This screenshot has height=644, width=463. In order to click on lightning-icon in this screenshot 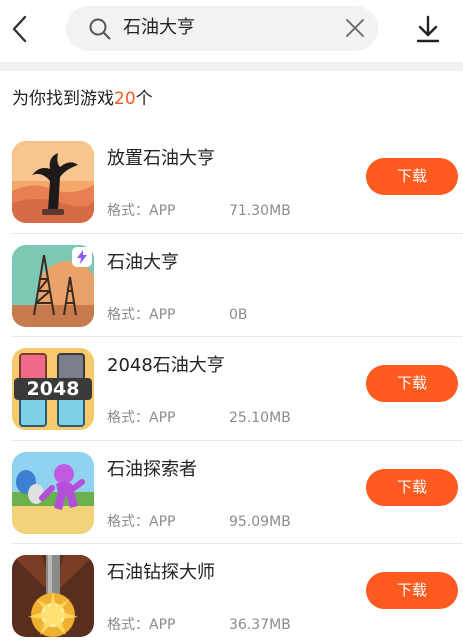, I will do `click(82, 256)`.